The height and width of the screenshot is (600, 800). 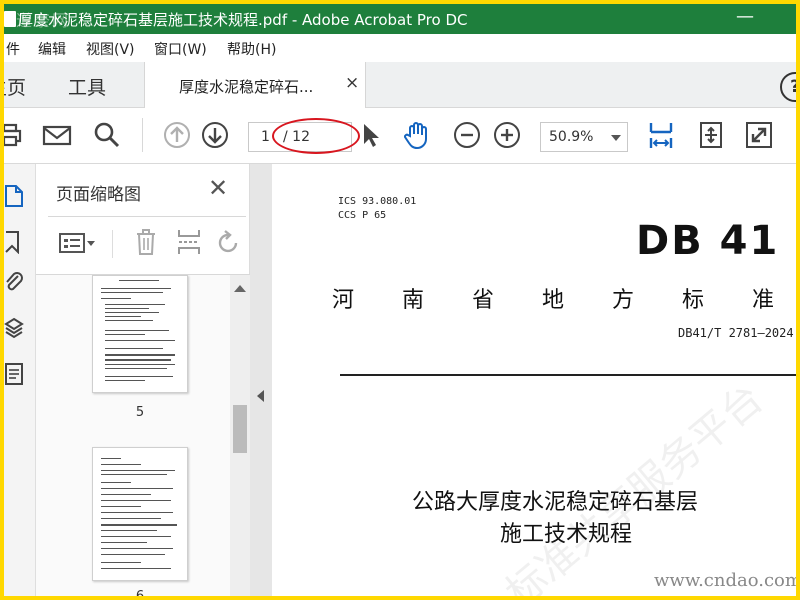 What do you see at coordinates (467, 135) in the screenshot?
I see `zoom-out-icon` at bounding box center [467, 135].